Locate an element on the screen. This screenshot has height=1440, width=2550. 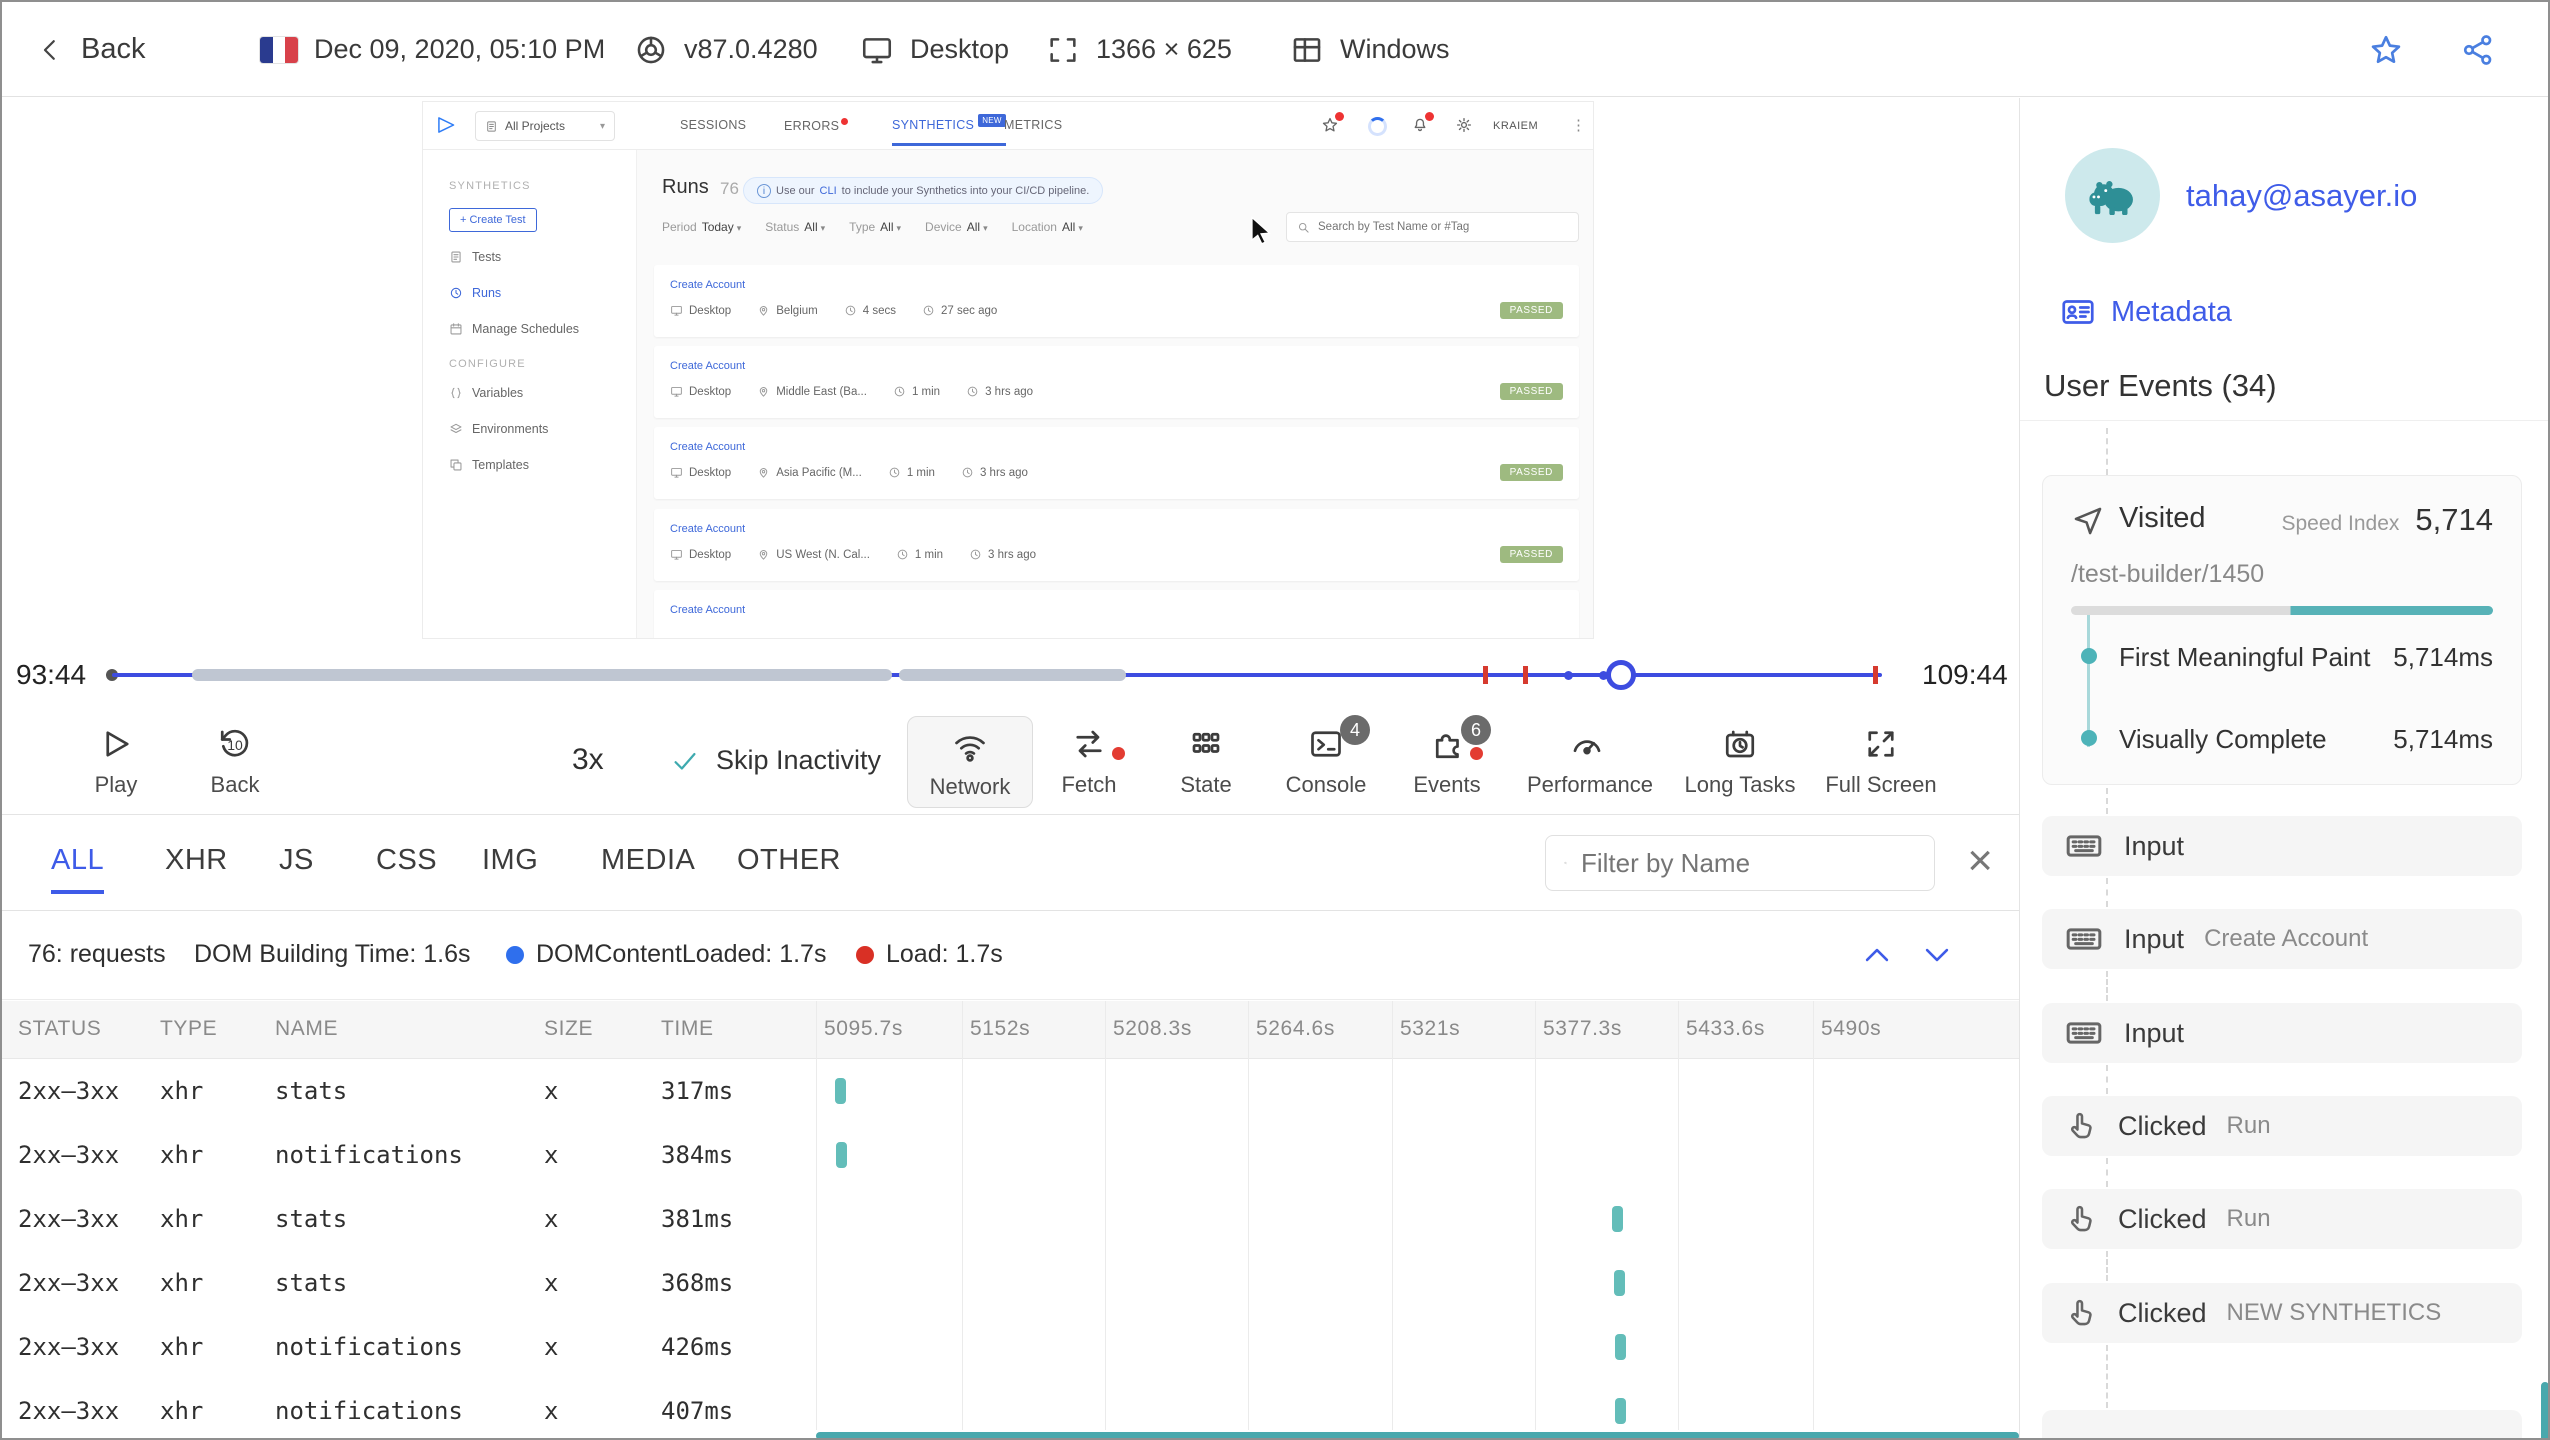
kebab-menu-icon: ⋮ is located at coordinates (1578, 125).